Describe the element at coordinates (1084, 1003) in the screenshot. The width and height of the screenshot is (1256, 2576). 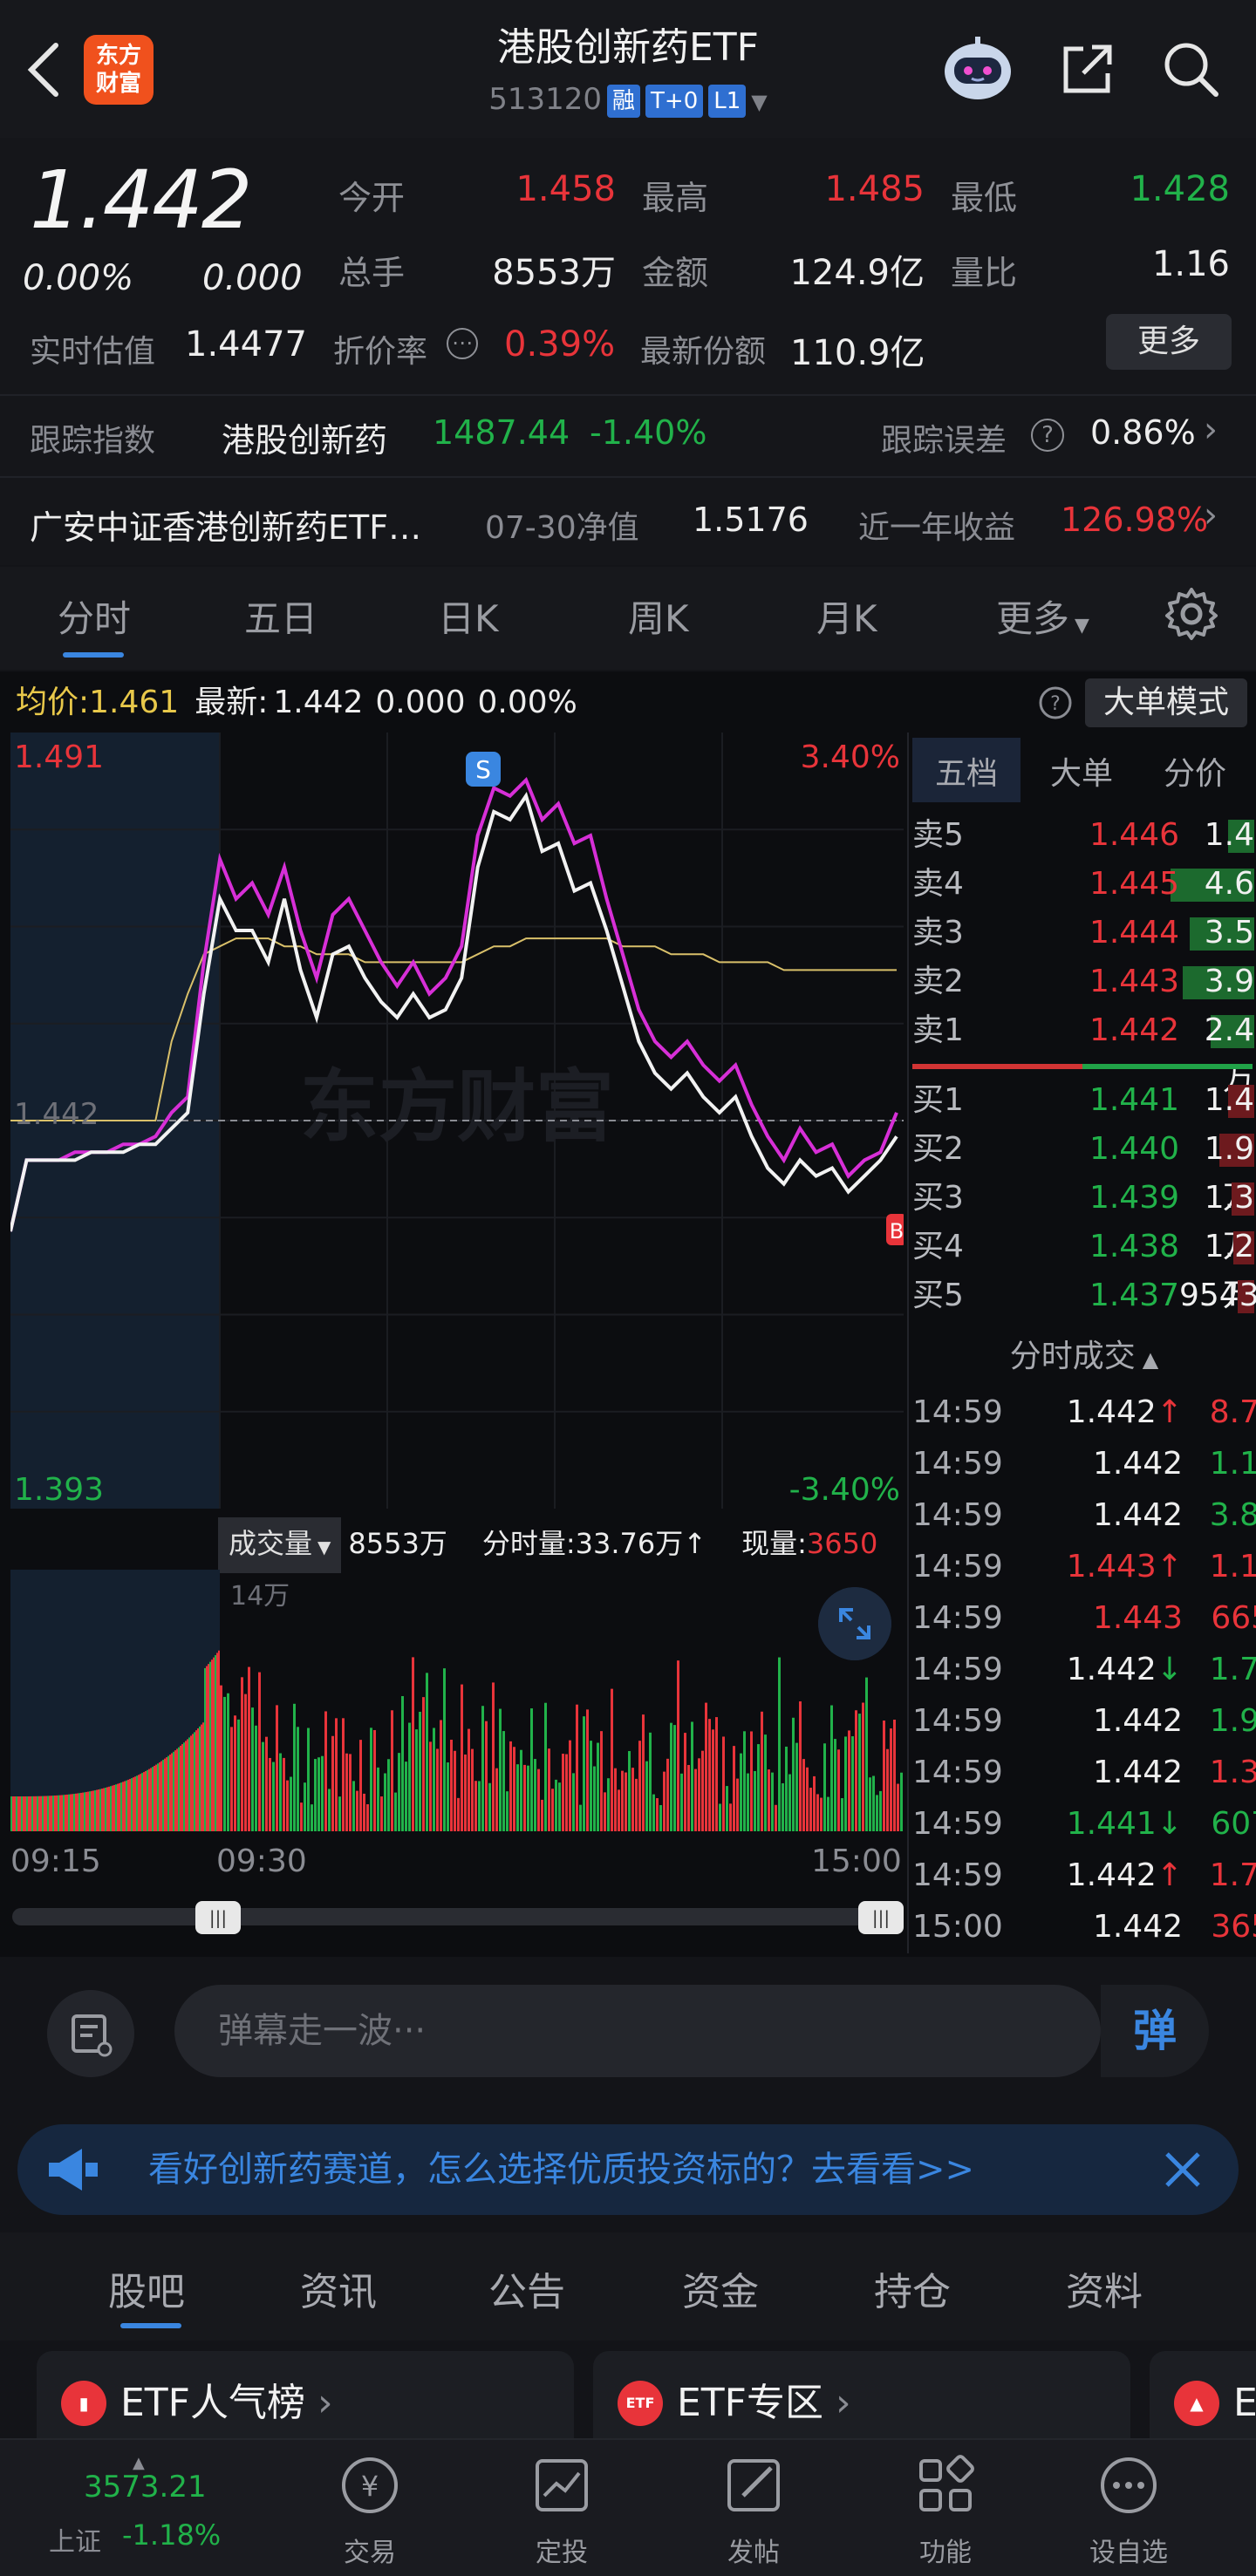
I see `ask-level-row: 卖21.4433.9万` at that location.